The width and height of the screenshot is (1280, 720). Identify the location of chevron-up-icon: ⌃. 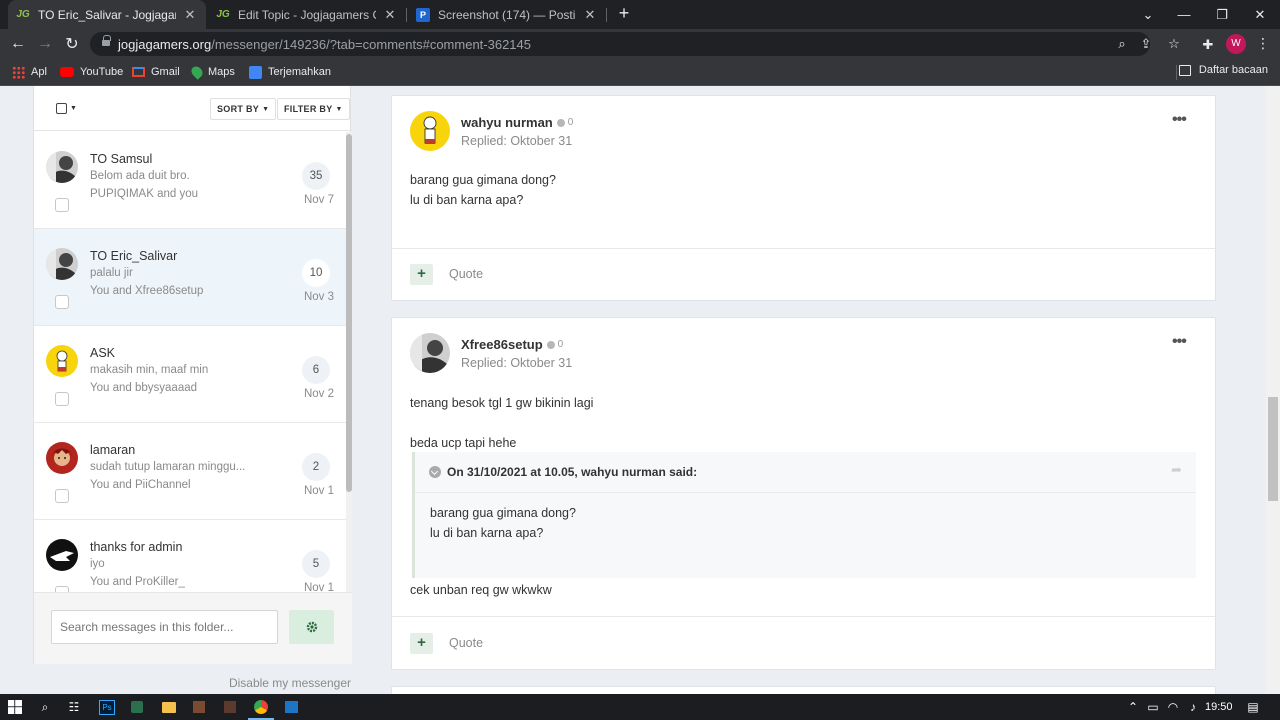
(1133, 707).